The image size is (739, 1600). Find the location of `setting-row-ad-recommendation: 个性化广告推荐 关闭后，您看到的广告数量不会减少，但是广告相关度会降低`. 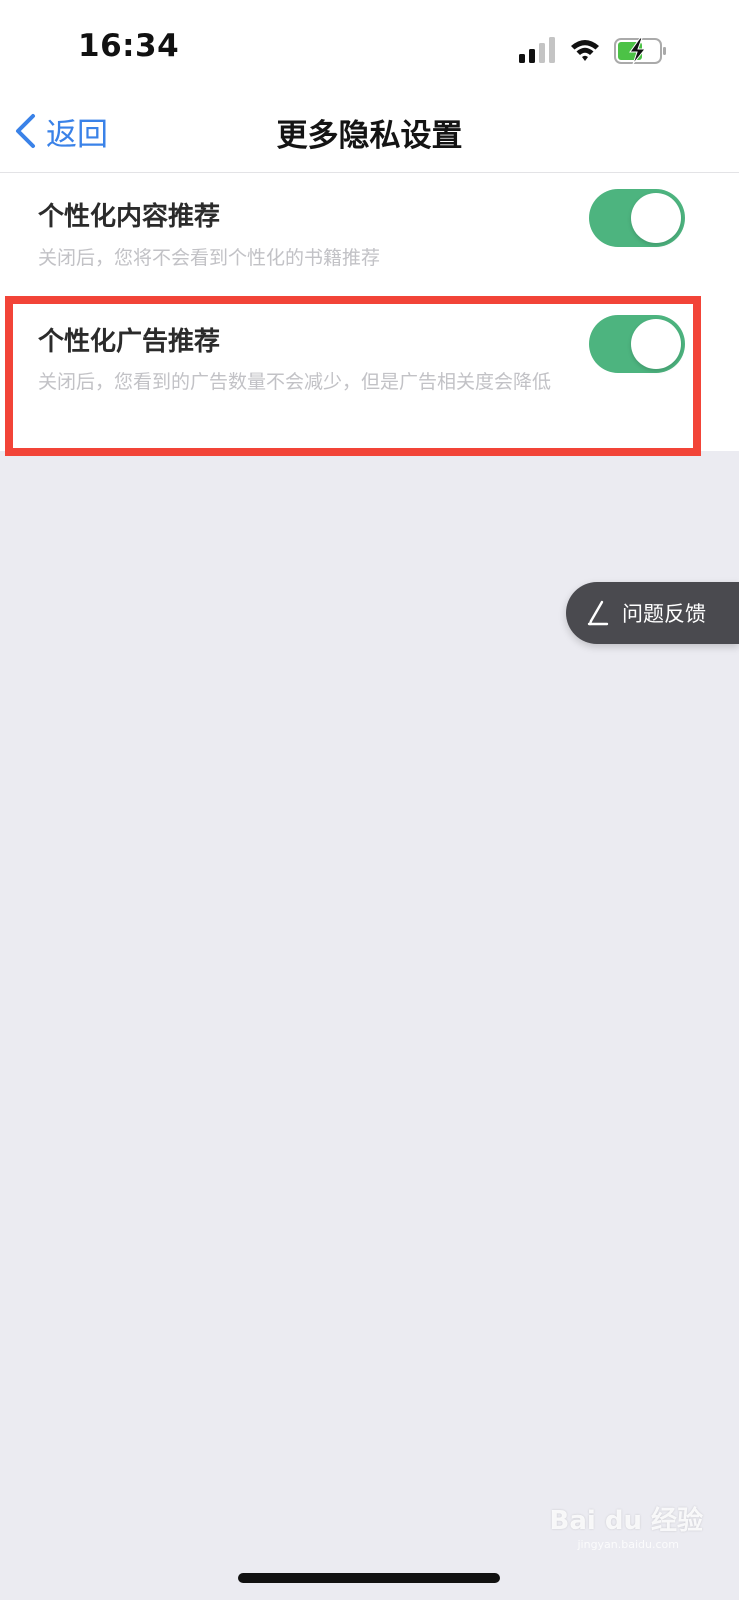

setting-row-ad-recommendation: 个性化广告推荐 关闭后，您看到的广告数量不会减少，但是广告相关度会降低 is located at coordinates (369, 375).